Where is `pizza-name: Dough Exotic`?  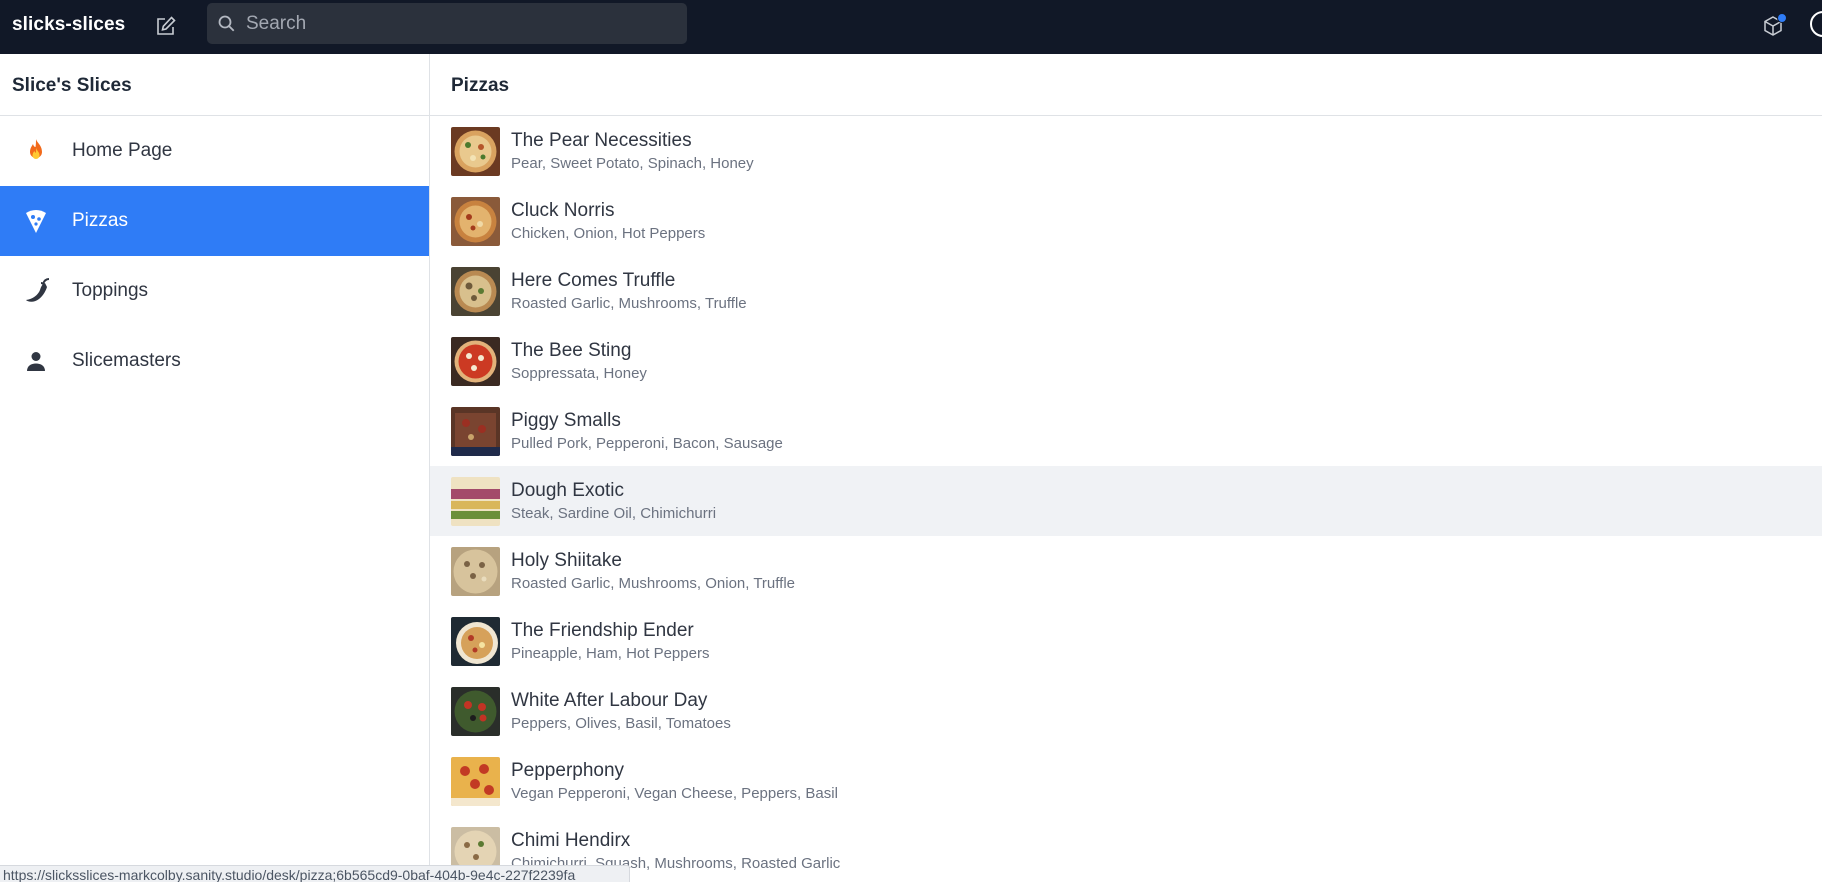 pizza-name: Dough Exotic is located at coordinates (568, 490).